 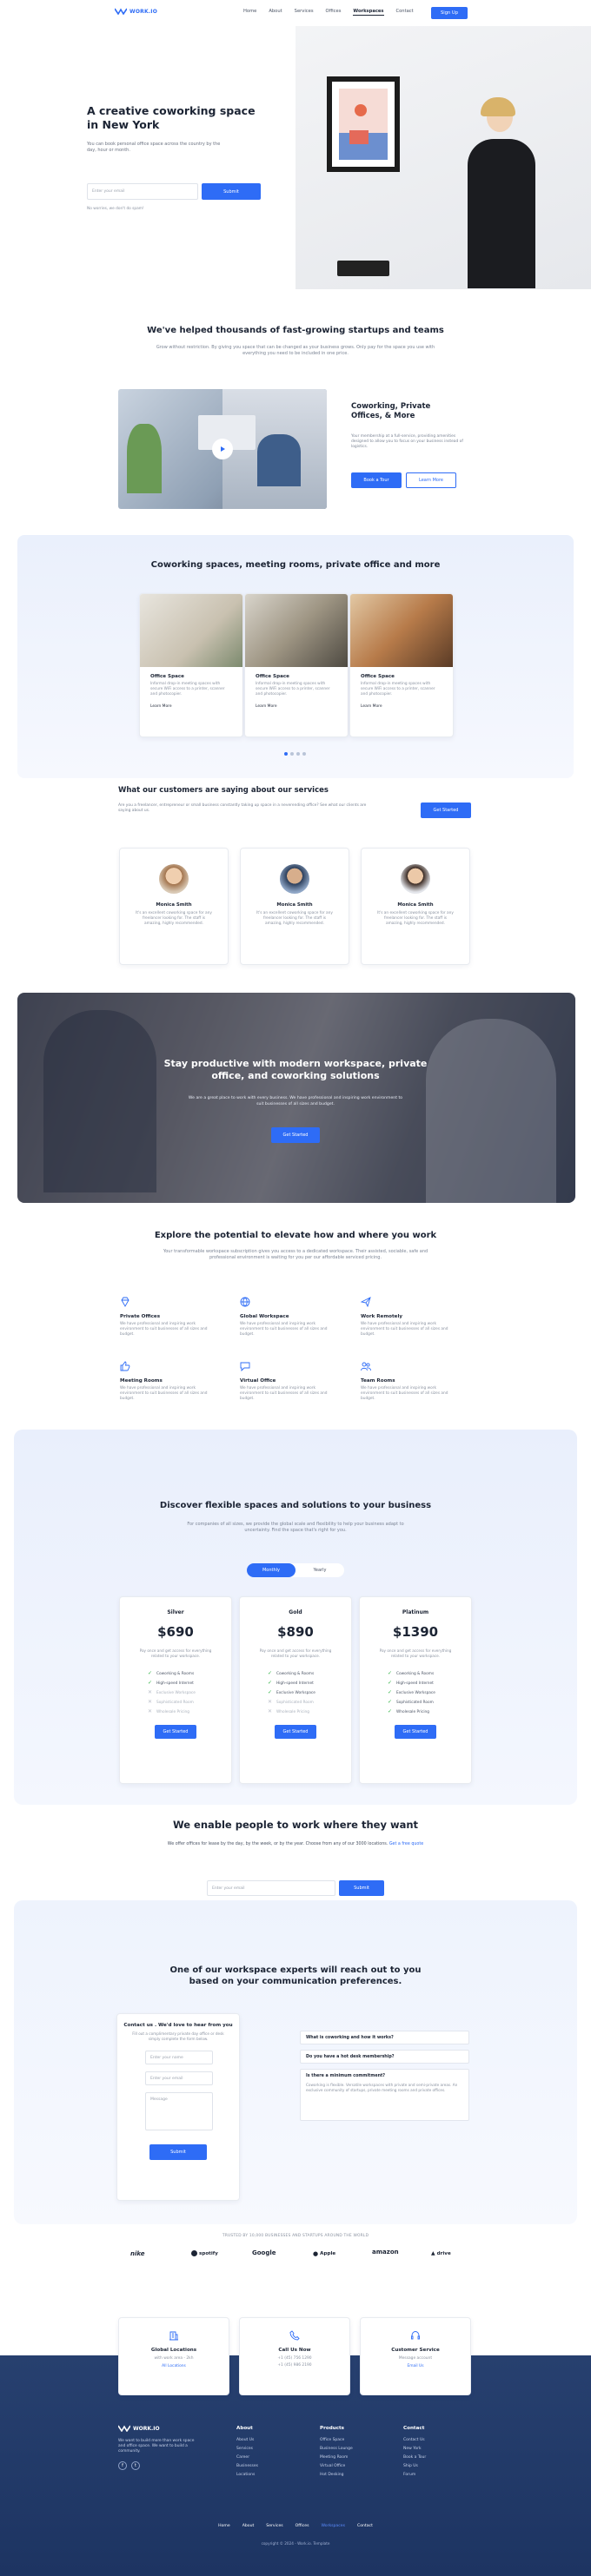 I want to click on toggle-monthly: Monthly, so click(x=271, y=1570).